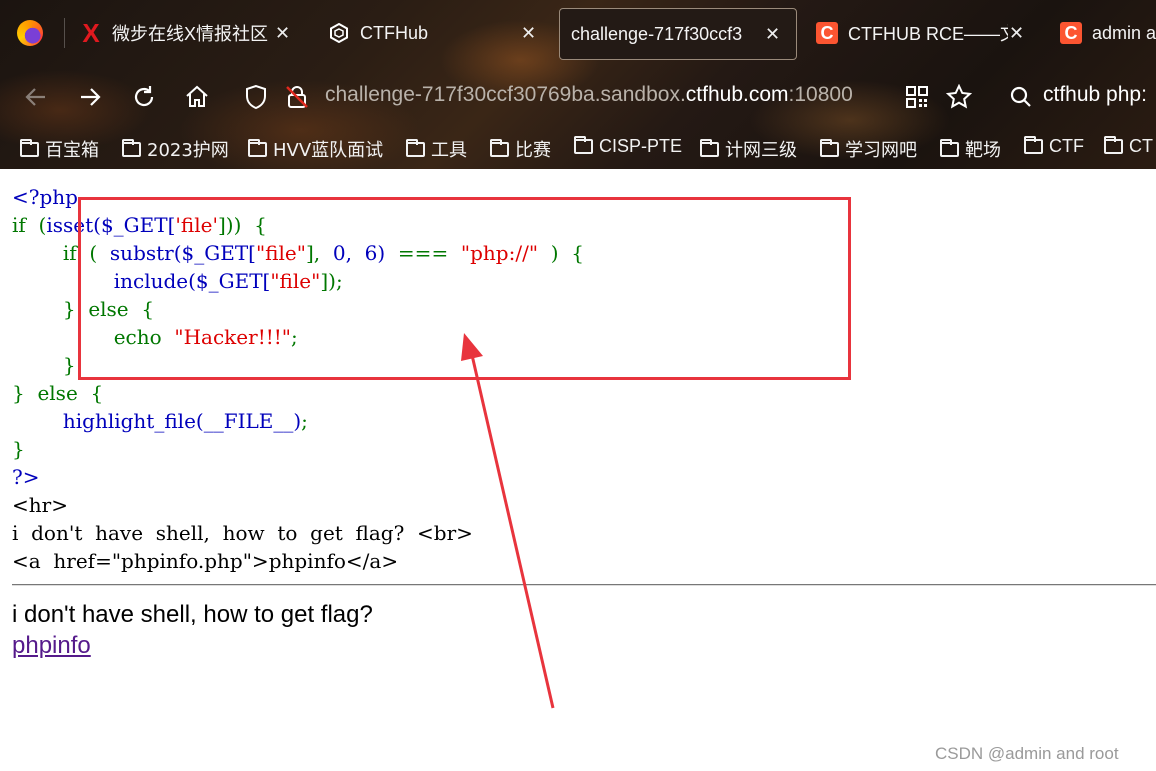 The image size is (1156, 771). I want to click on csdn-watermark: CSDN @admin and root, so click(1027, 753).